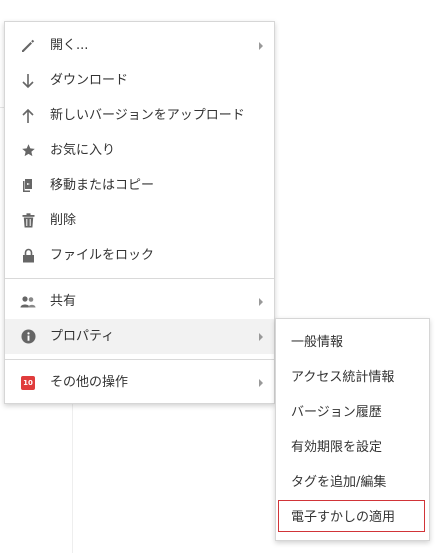 This screenshot has width=443, height=553. I want to click on users-icon, so click(28, 301).